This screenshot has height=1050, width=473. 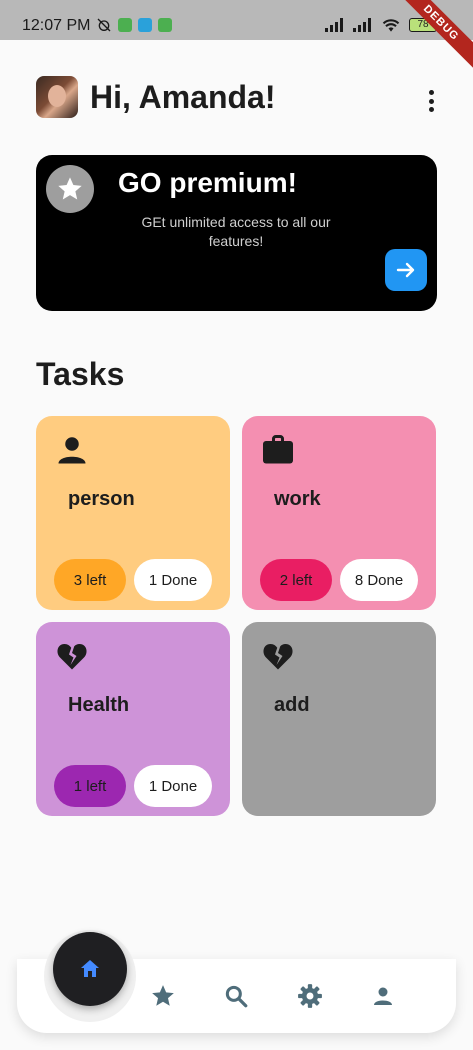 I want to click on nav-home-button, so click(x=90, y=969).